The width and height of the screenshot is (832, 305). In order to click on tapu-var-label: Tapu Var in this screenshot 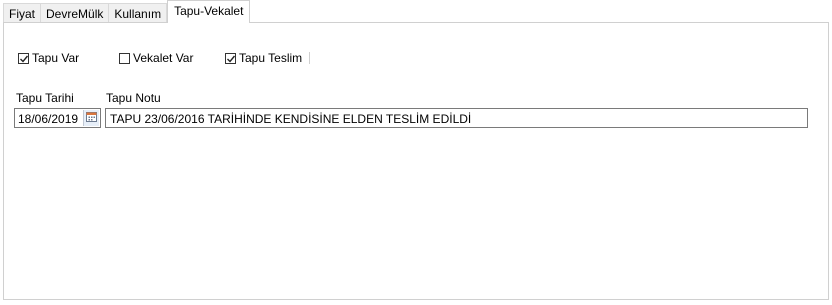, I will do `click(56, 58)`.